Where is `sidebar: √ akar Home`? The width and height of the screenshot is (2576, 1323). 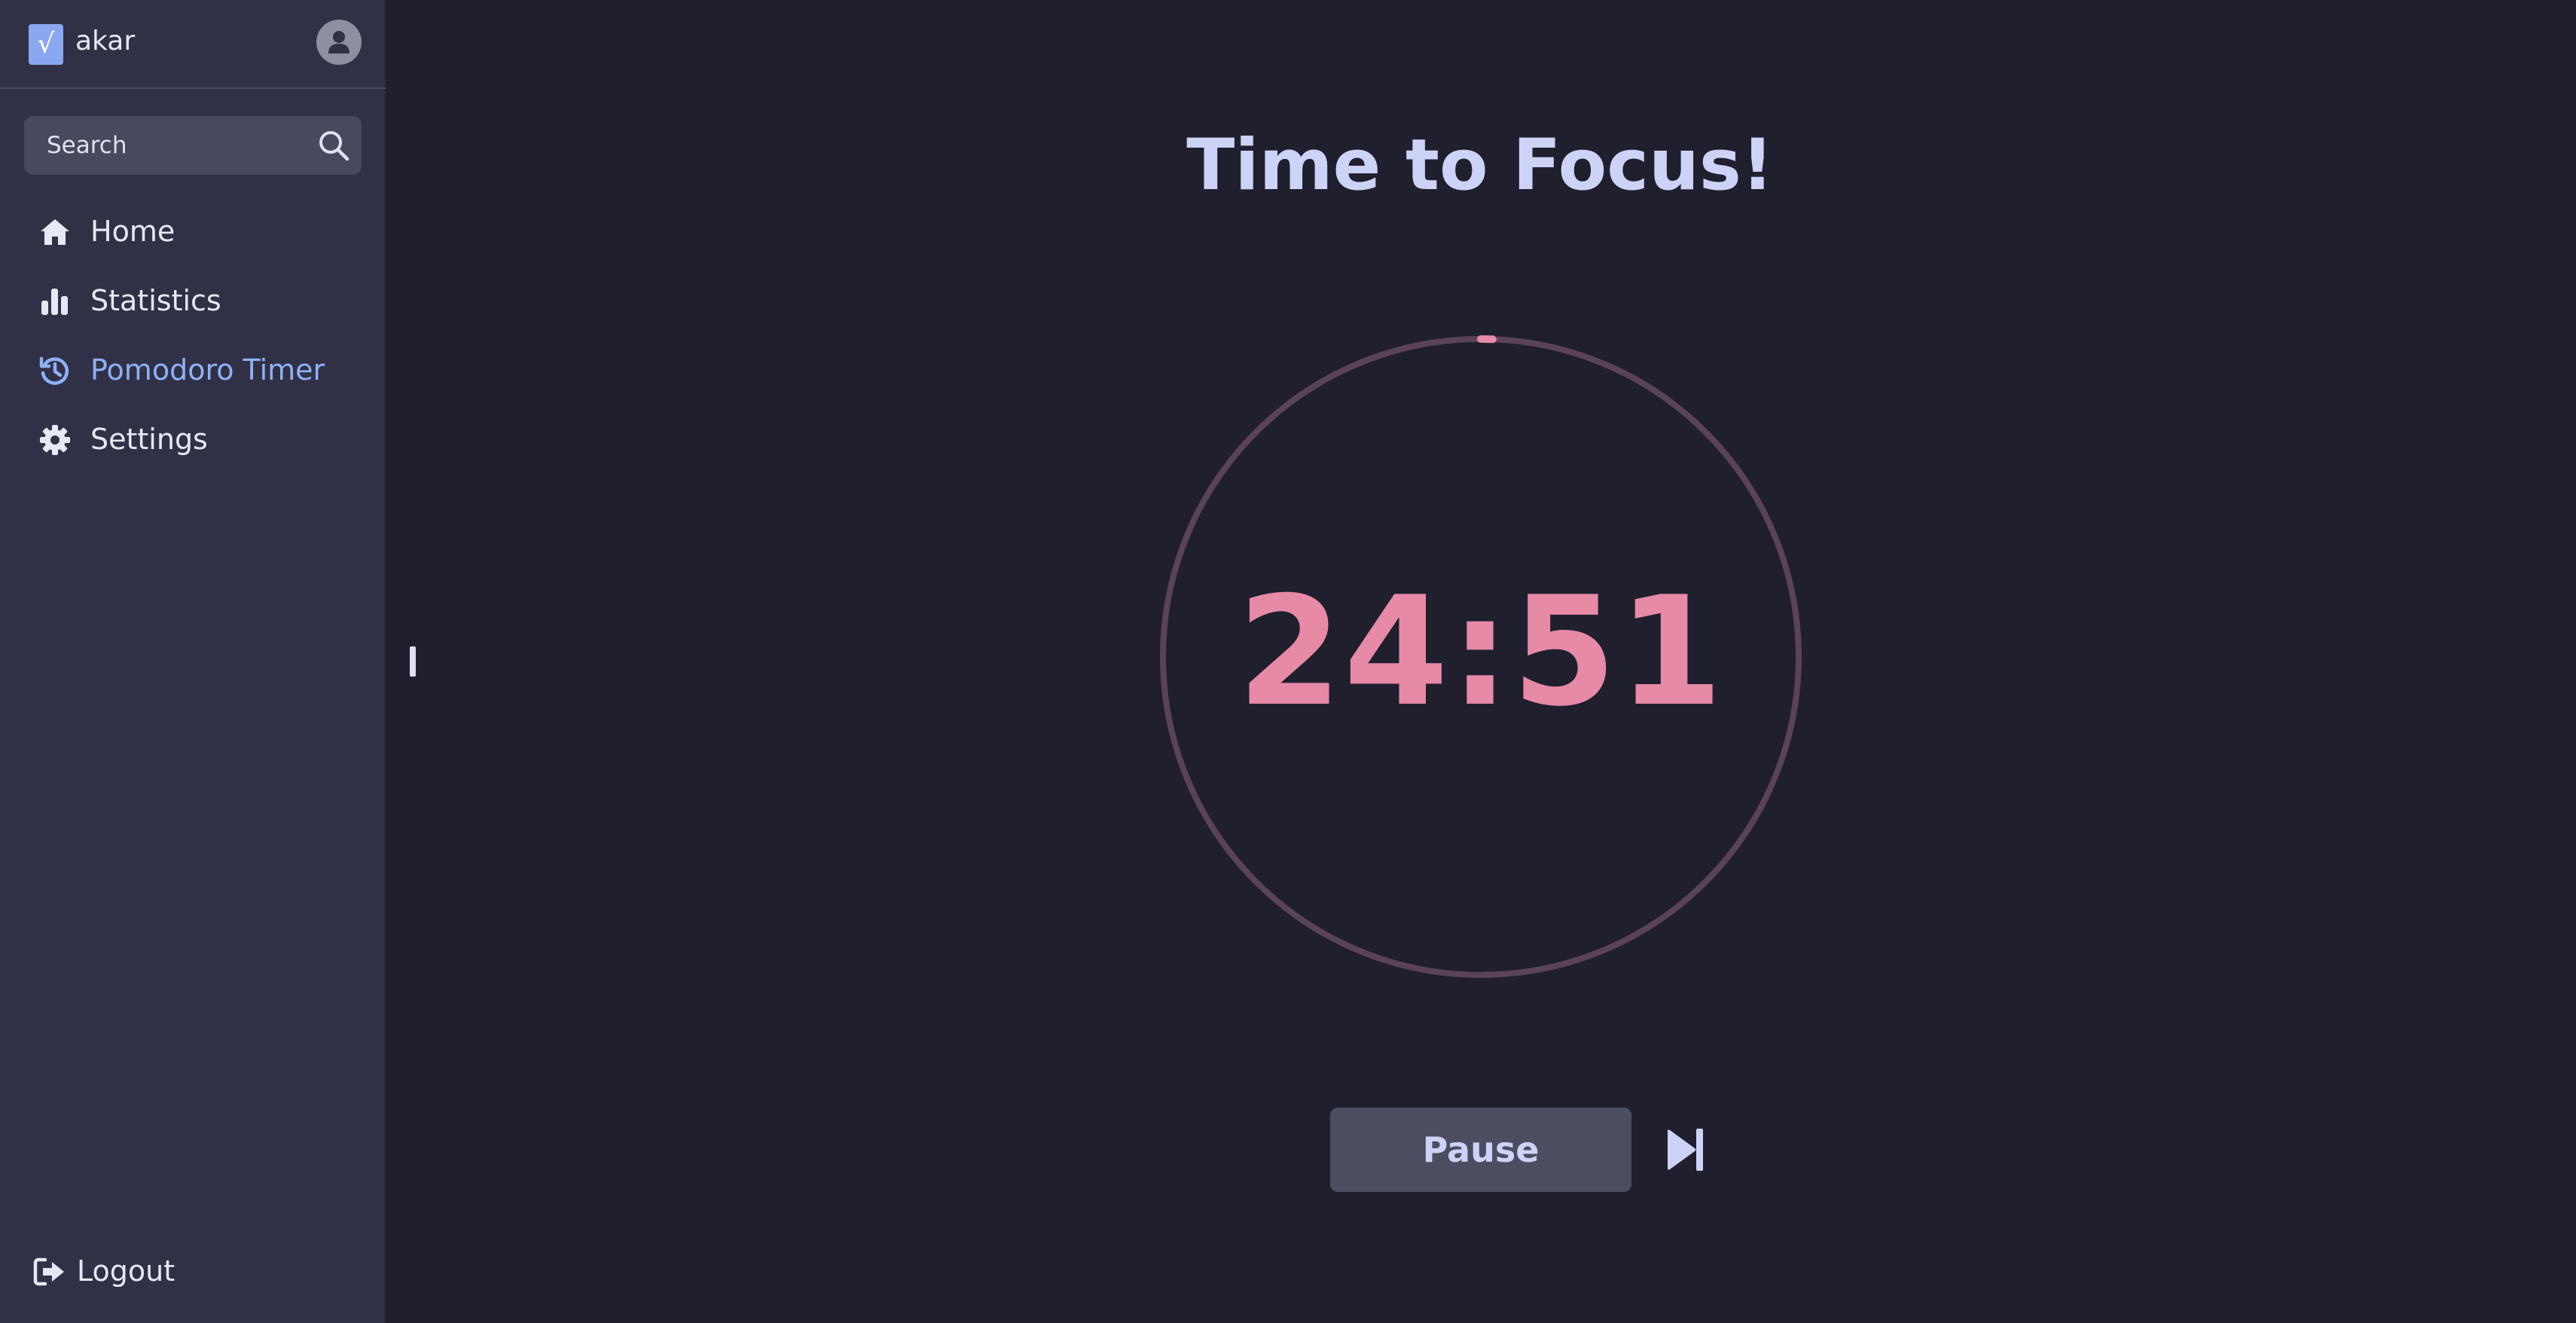
sidebar: √ akar Home is located at coordinates (193, 661).